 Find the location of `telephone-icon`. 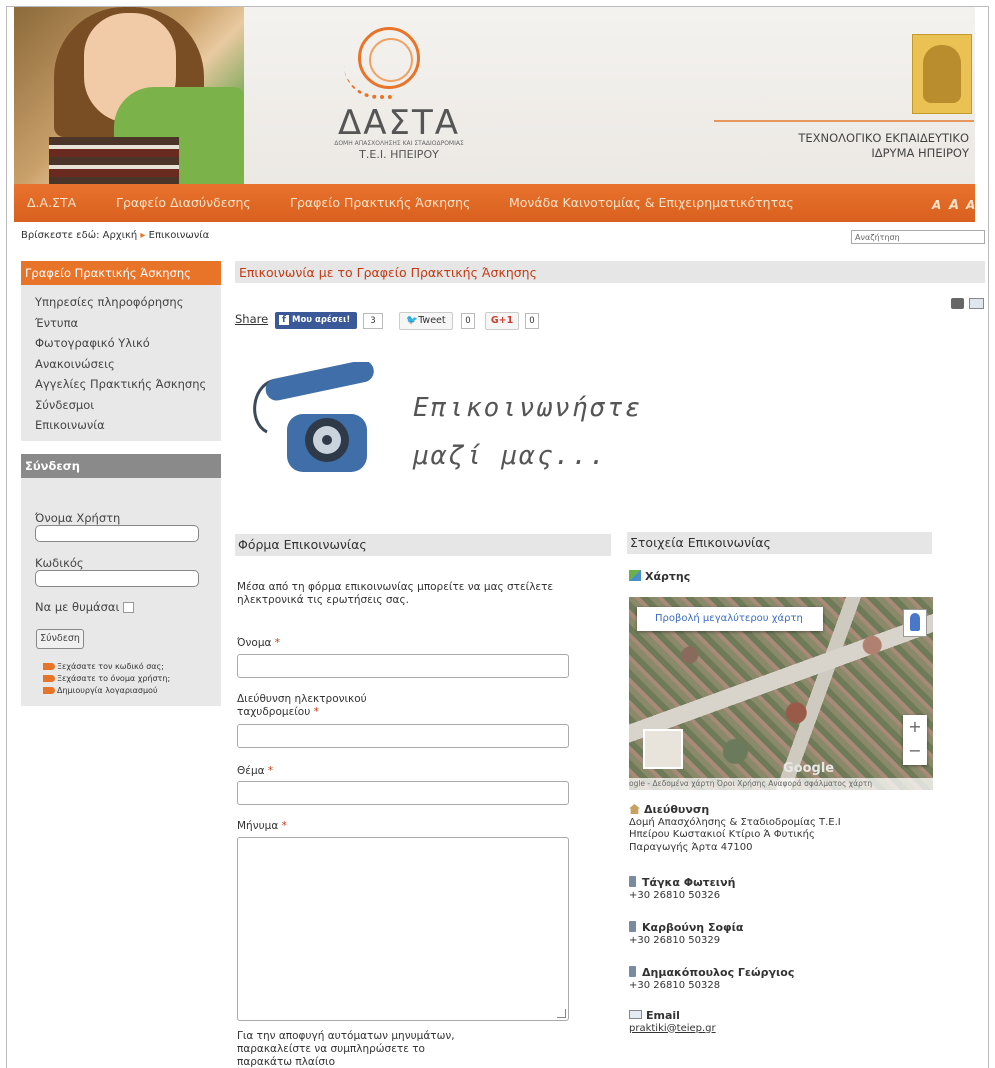

telephone-icon is located at coordinates (313, 417).